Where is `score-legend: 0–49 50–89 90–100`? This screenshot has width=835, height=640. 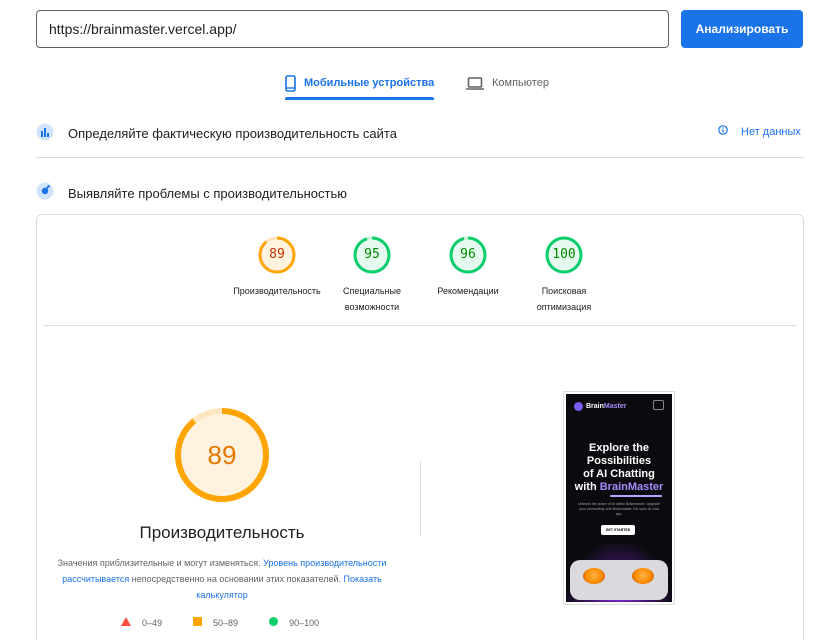
score-legend: 0–49 50–89 90–100 is located at coordinates (235, 622).